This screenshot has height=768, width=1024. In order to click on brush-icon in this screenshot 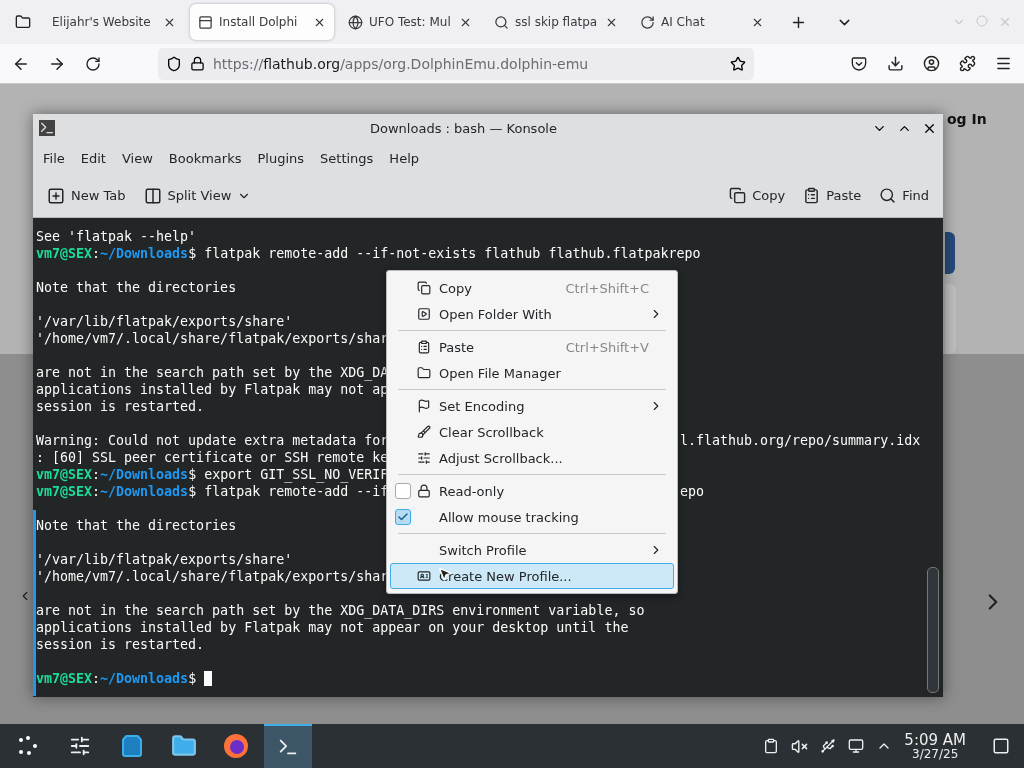, I will do `click(424, 432)`.